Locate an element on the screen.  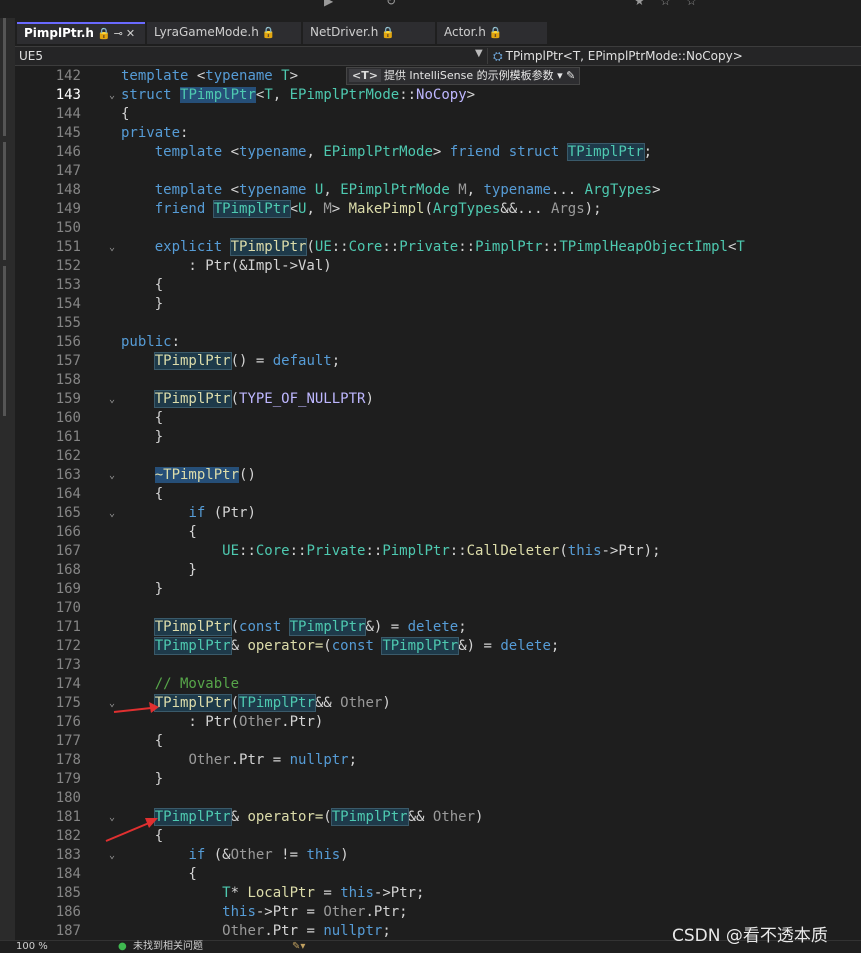
code-line: 185 T* LocalPtr = this->Ptr; is located at coordinates (438, 893).